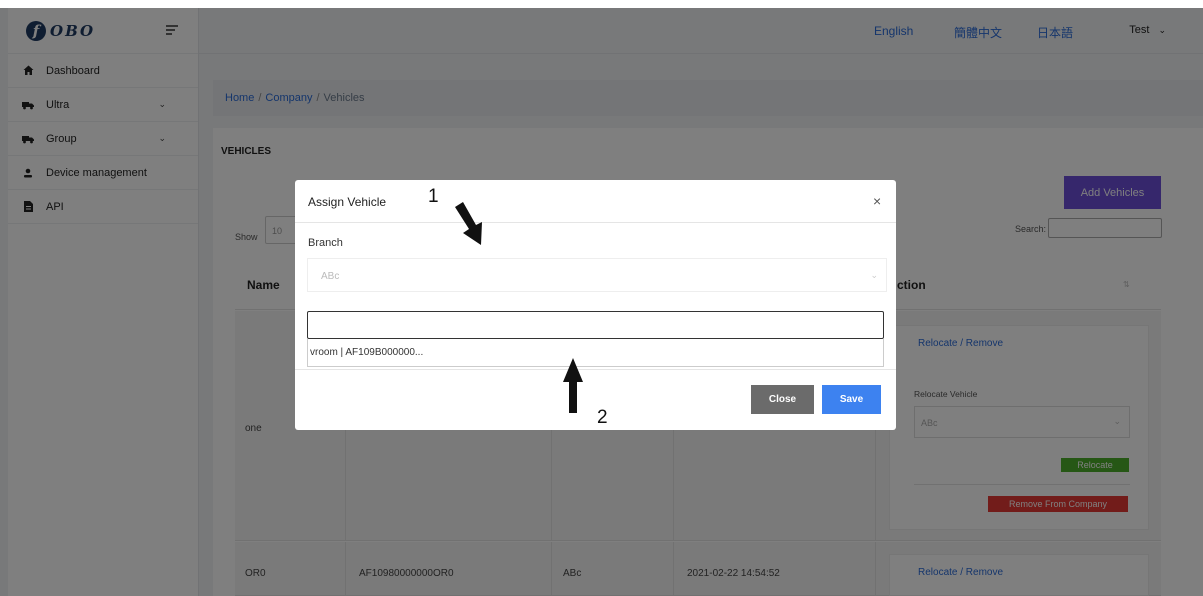  Describe the element at coordinates (602, 417) in the screenshot. I see `annotation-label-2: 2` at that location.